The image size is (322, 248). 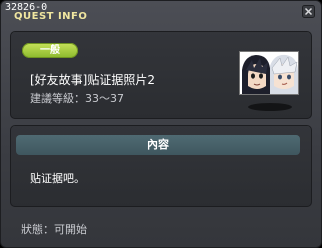 What do you see at coordinates (270, 107) in the screenshot?
I see `npc-shadow` at bounding box center [270, 107].